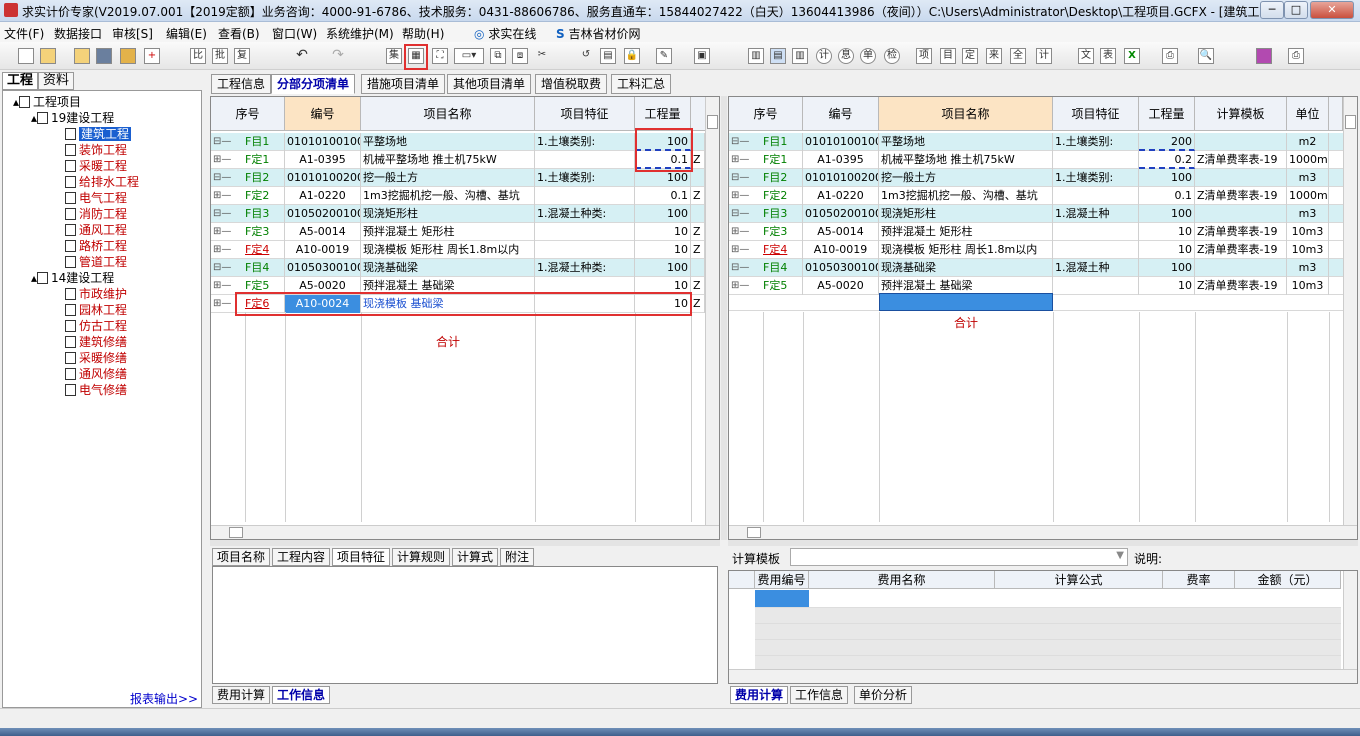 This screenshot has height=736, width=1360. I want to click on paste-icon: ⧈, so click(520, 56).